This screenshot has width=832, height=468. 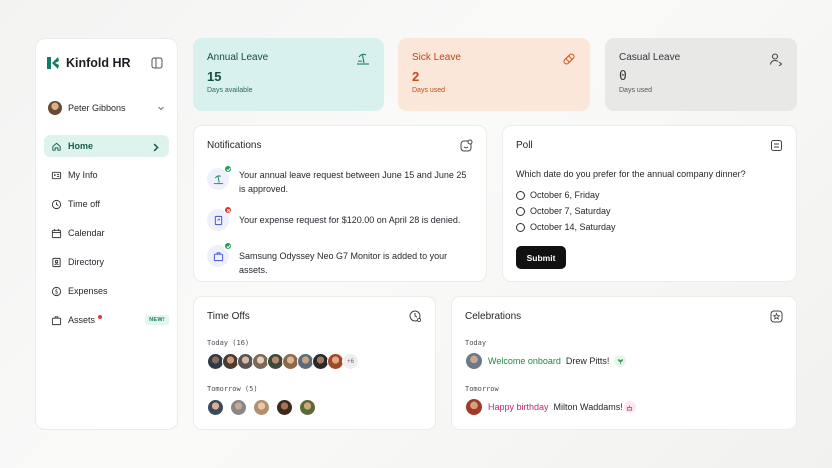 I want to click on stat-value: 2, so click(x=416, y=76).